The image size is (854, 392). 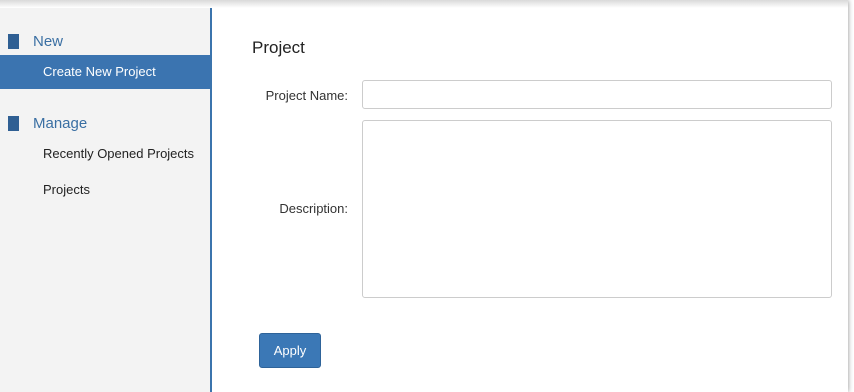 I want to click on project-name-label: Project Name:, so click(x=306, y=95).